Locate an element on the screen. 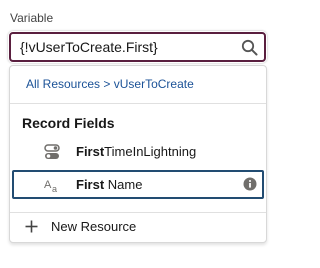  search-icon is located at coordinates (249, 47).